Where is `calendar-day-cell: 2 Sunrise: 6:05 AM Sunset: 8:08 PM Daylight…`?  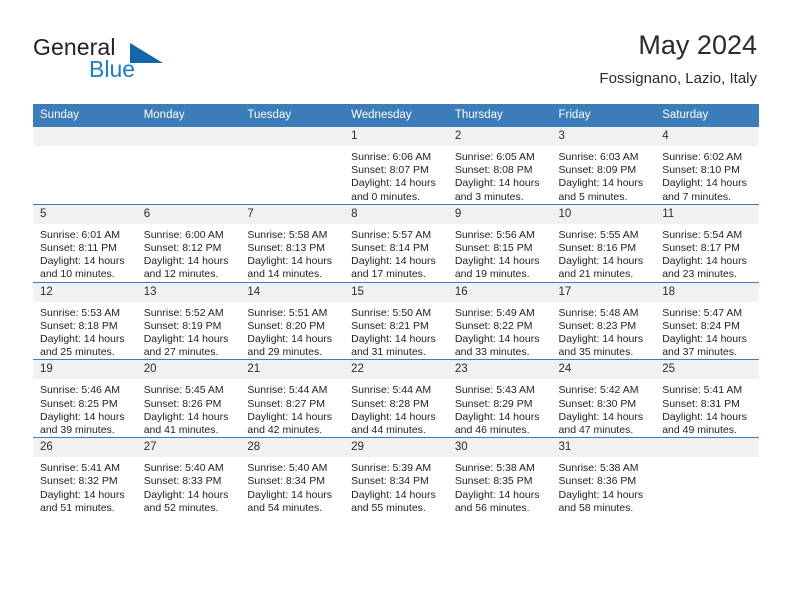 calendar-day-cell: 2 Sunrise: 6:05 AM Sunset: 8:08 PM Daylight… is located at coordinates (499, 165).